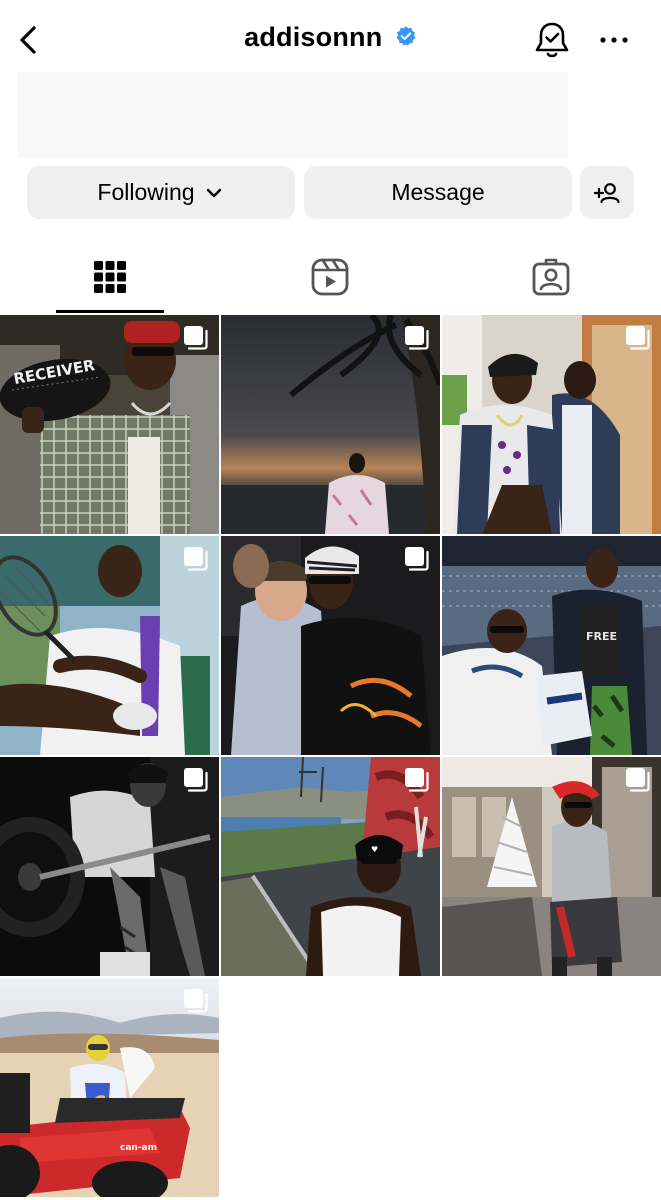  What do you see at coordinates (109, 1087) in the screenshot?
I see `post-thumbnail: 6 can-am` at bounding box center [109, 1087].